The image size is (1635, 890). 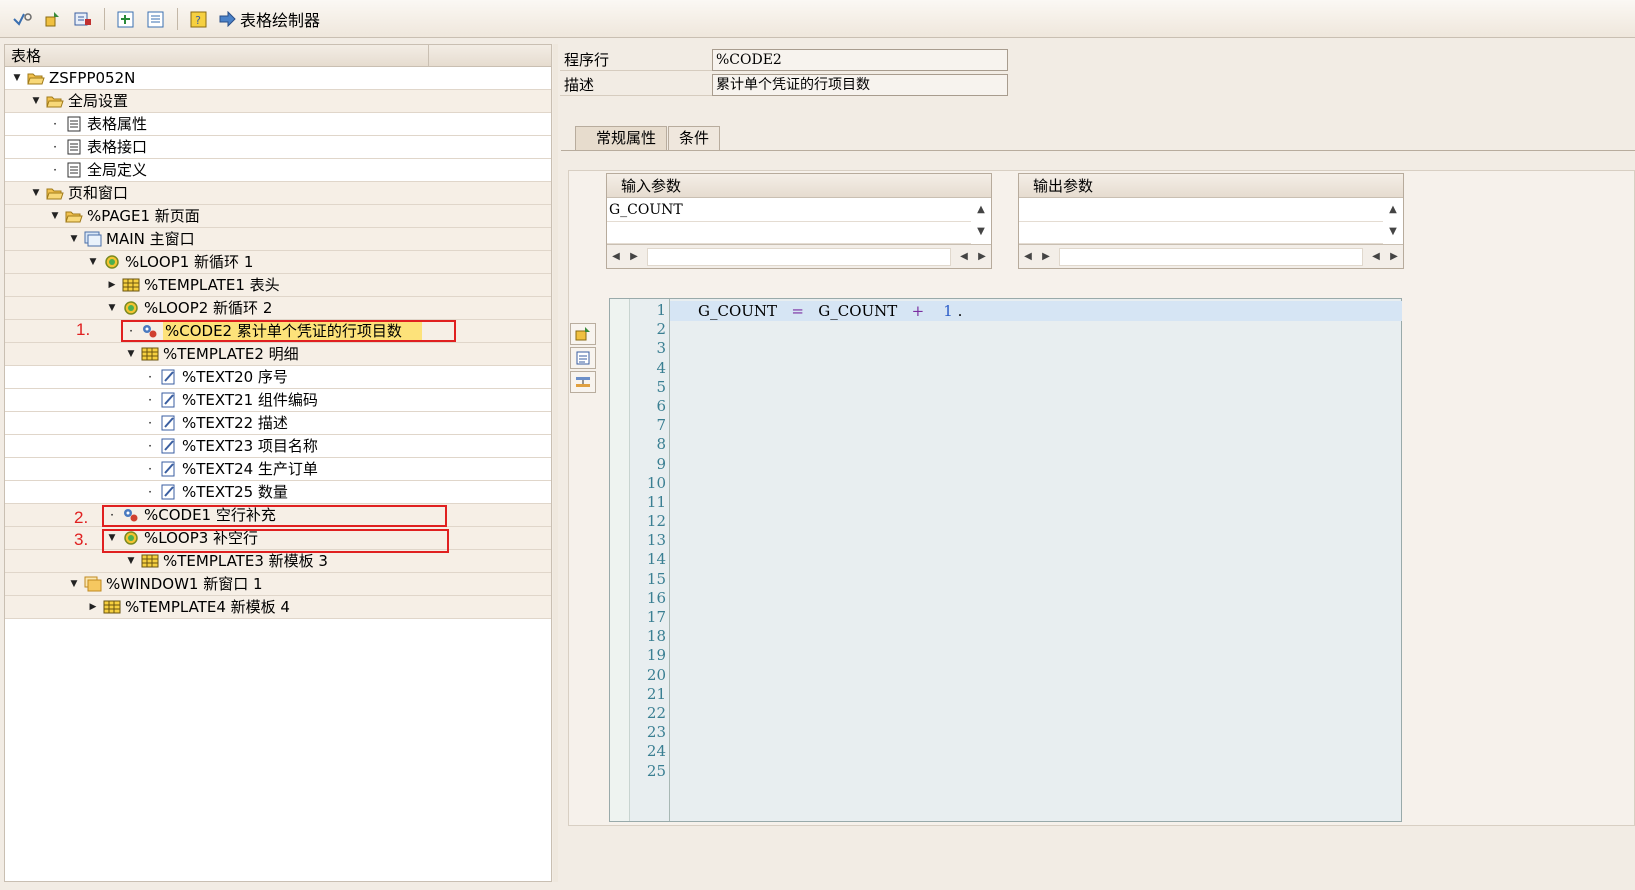 I want to click on tree-node: · %TEXT20 序号, so click(x=278, y=377).